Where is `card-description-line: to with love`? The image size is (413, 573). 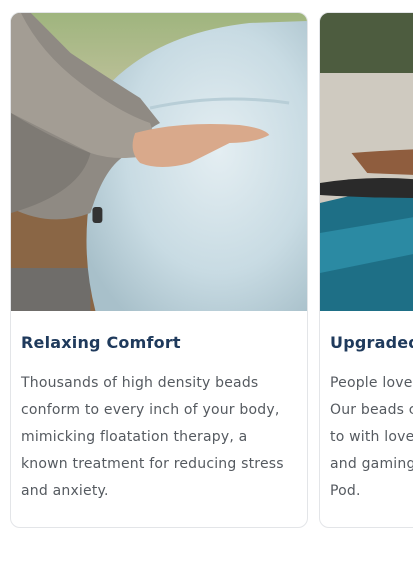 card-description-line: to with love is located at coordinates (371, 437).